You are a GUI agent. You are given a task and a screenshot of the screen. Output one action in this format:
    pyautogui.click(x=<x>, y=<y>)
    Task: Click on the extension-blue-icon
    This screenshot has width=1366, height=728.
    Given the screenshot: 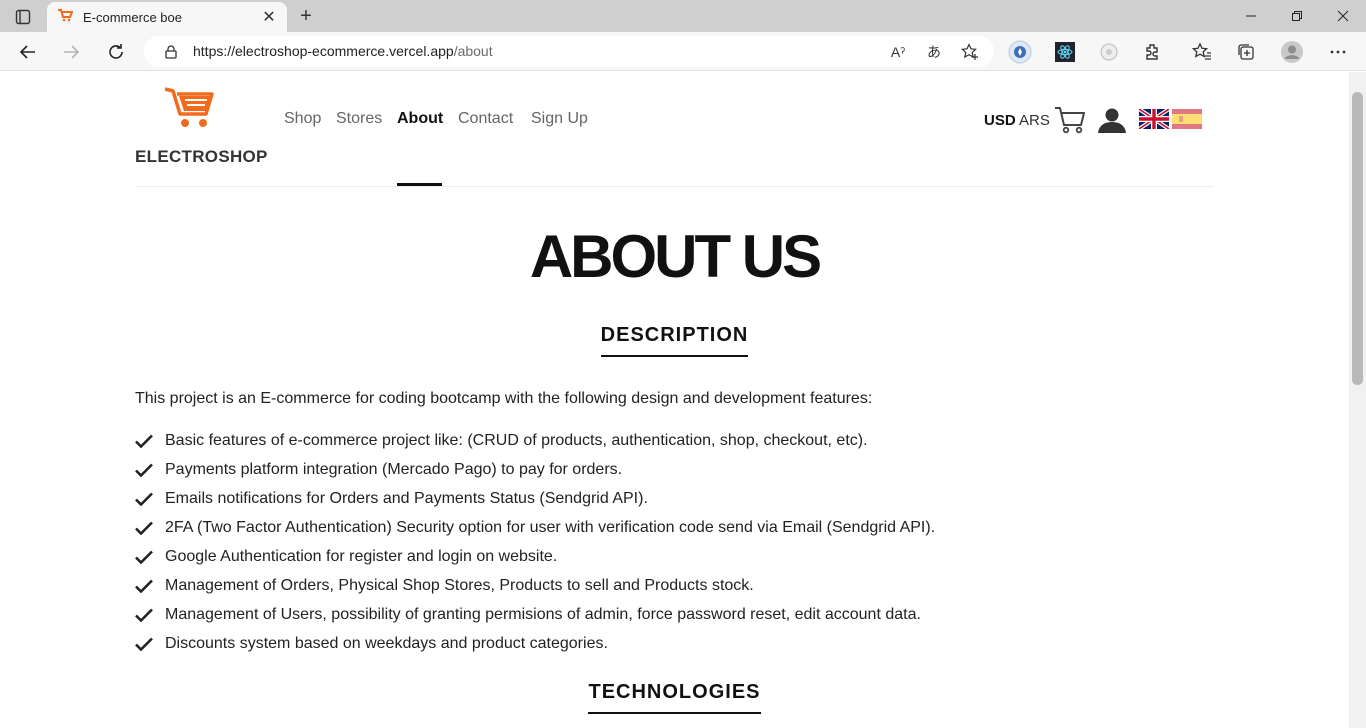 What is the action you would take?
    pyautogui.click(x=1020, y=52)
    